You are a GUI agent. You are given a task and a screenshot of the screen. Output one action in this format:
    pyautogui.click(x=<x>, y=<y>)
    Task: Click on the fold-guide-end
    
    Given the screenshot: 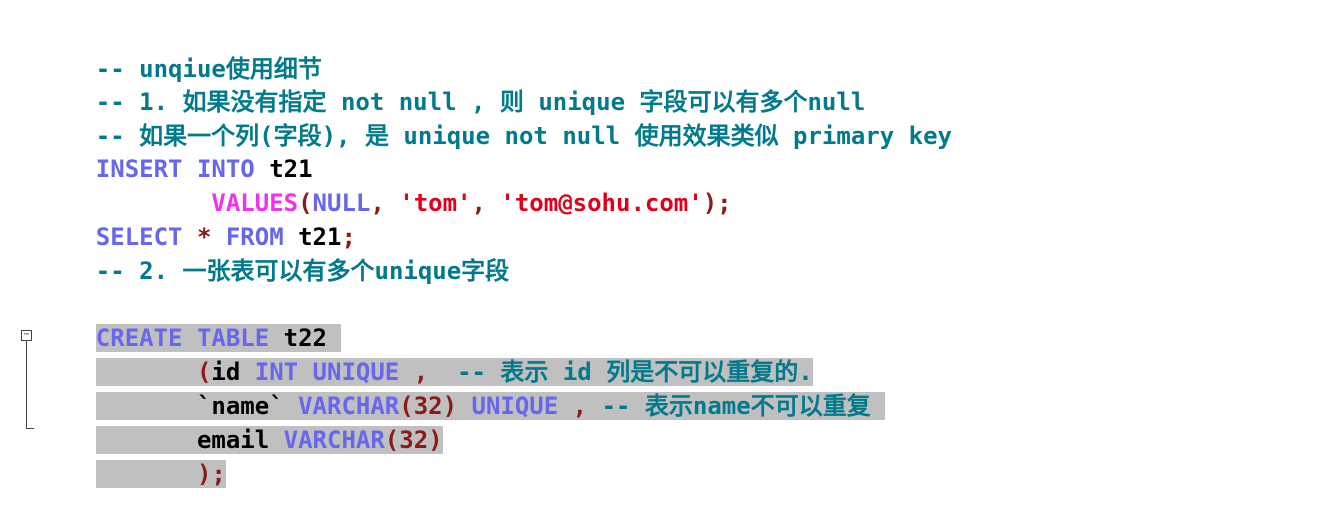 What is the action you would take?
    pyautogui.click(x=30, y=428)
    